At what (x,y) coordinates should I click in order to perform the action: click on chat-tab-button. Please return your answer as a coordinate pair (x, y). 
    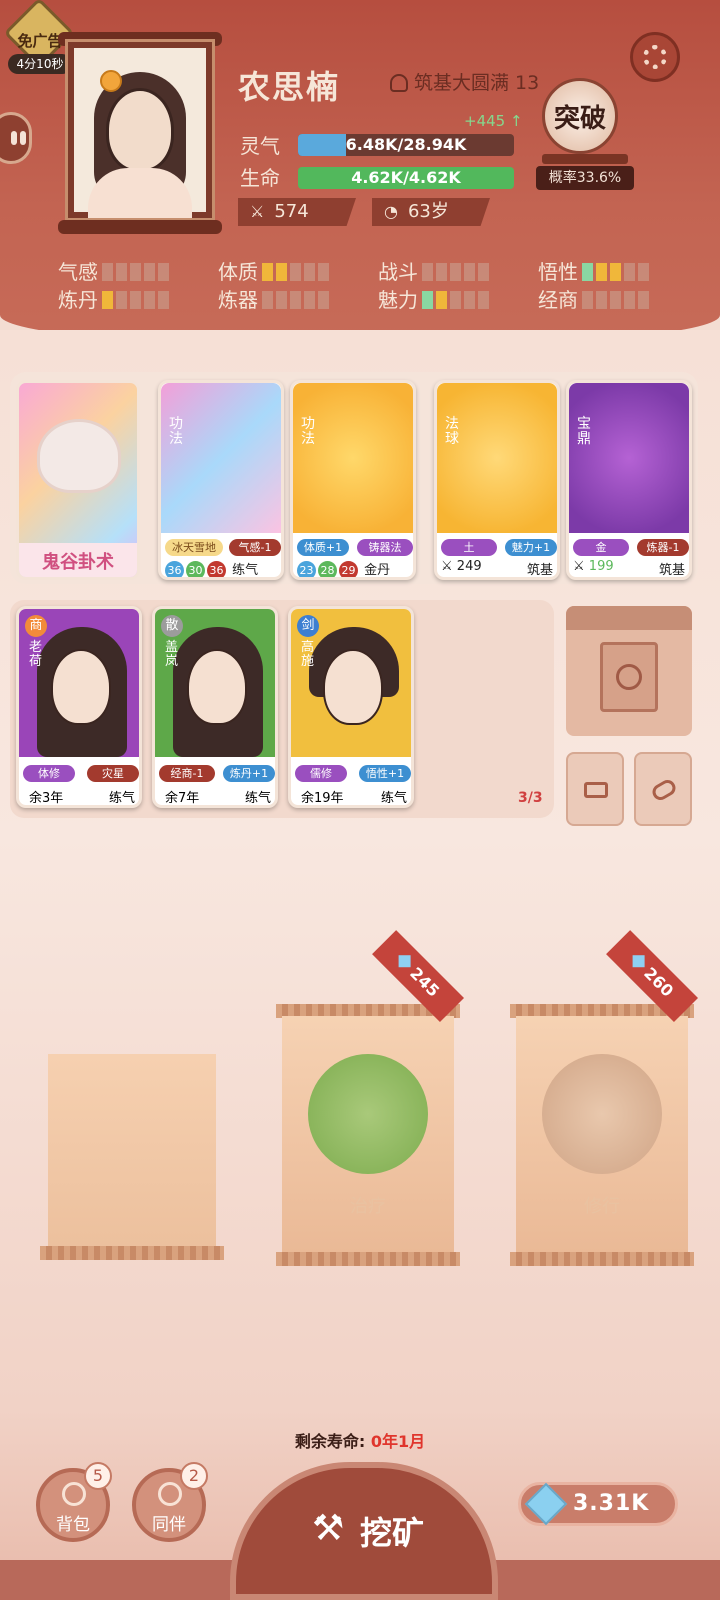
    Looking at the image, I should click on (16, 138).